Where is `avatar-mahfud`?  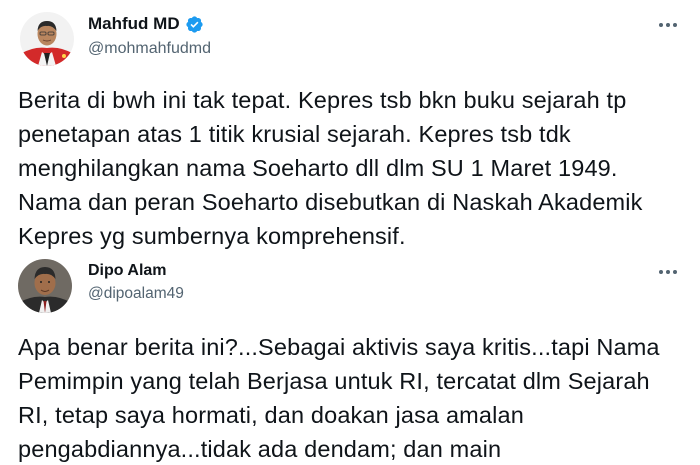
avatar-mahfud is located at coordinates (47, 39).